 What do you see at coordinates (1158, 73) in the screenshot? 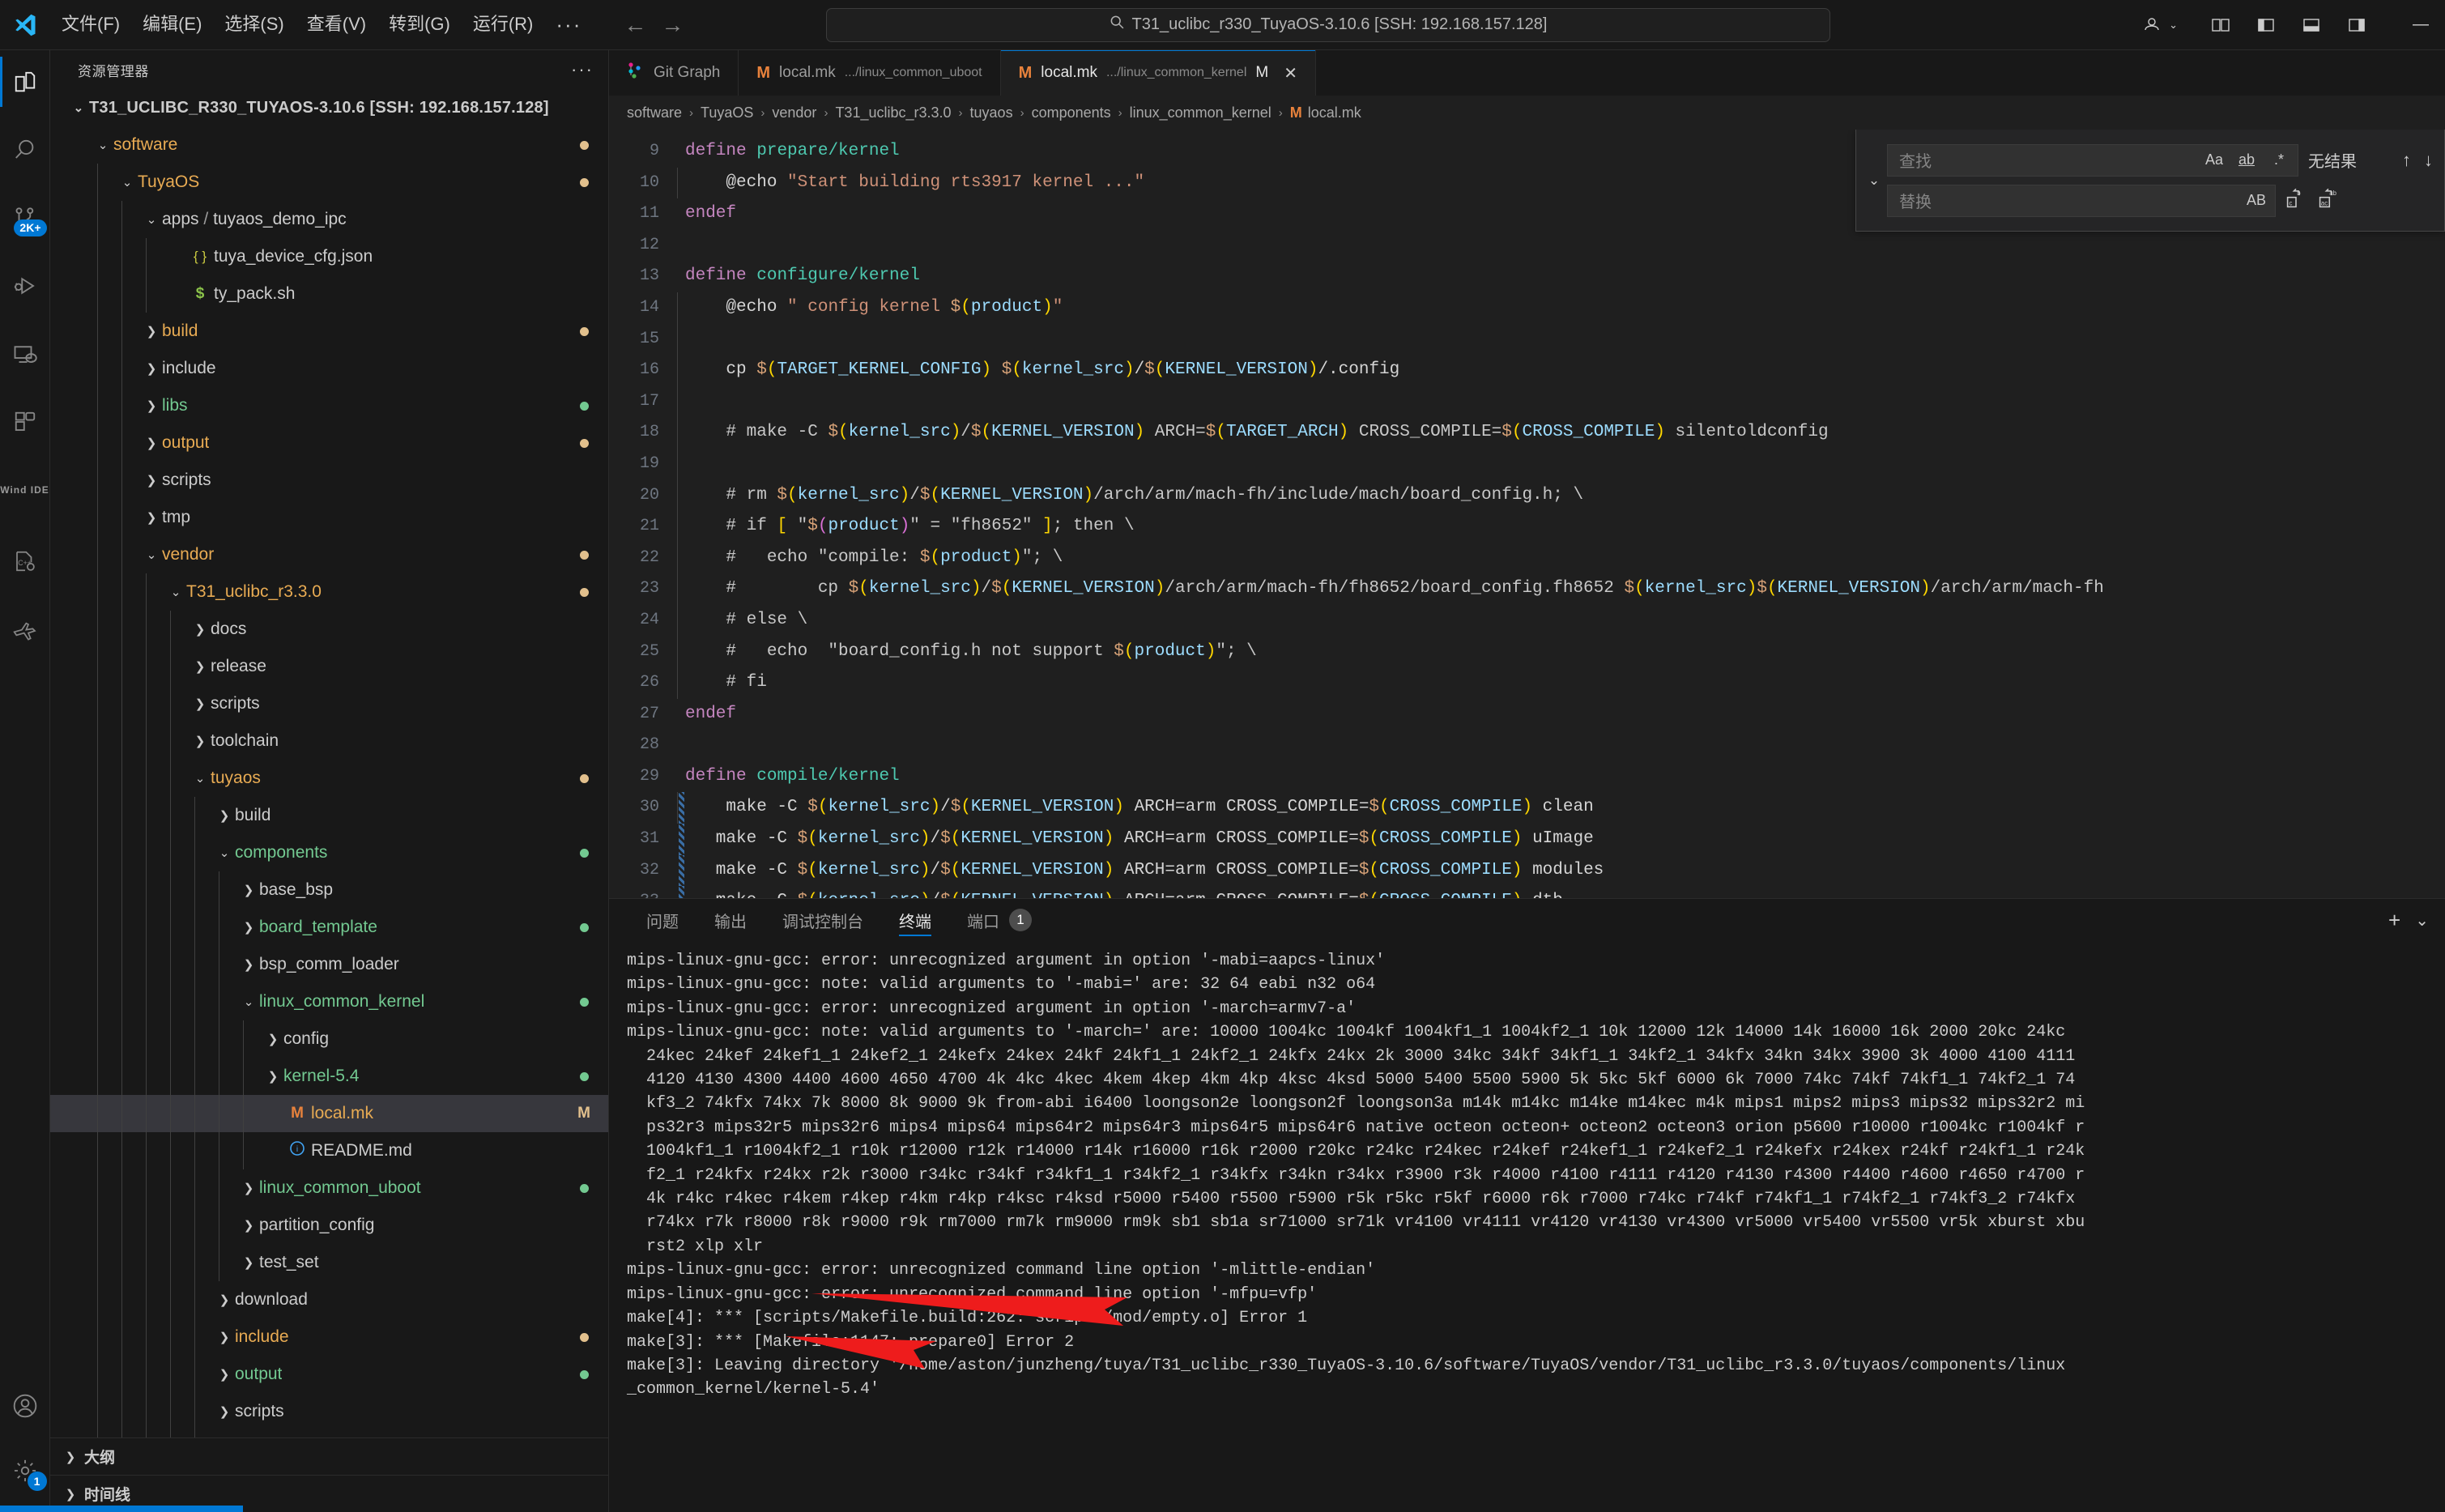
I see `editor-tab: Mlocal.mk .../linux_common_kernel M ✕` at bounding box center [1158, 73].